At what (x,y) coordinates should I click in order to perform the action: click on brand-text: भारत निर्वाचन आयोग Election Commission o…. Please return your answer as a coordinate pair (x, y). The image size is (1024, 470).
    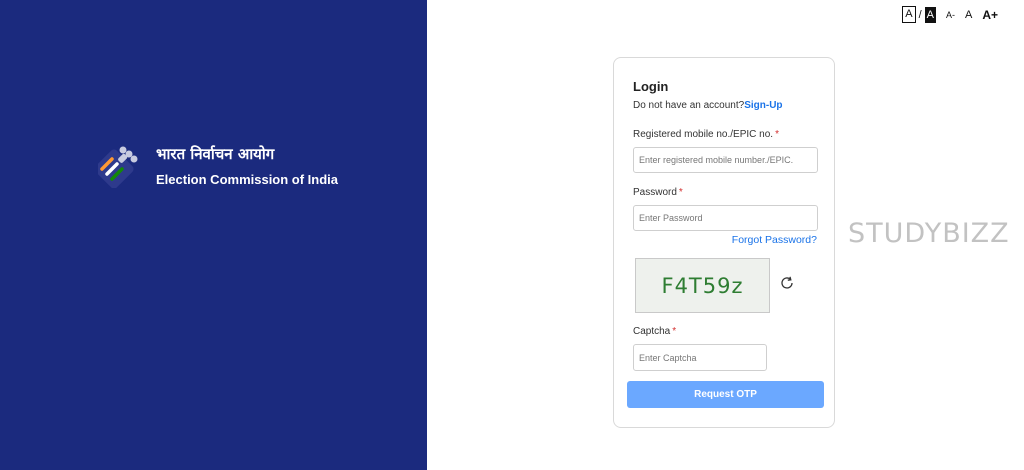
    Looking at the image, I should click on (247, 165).